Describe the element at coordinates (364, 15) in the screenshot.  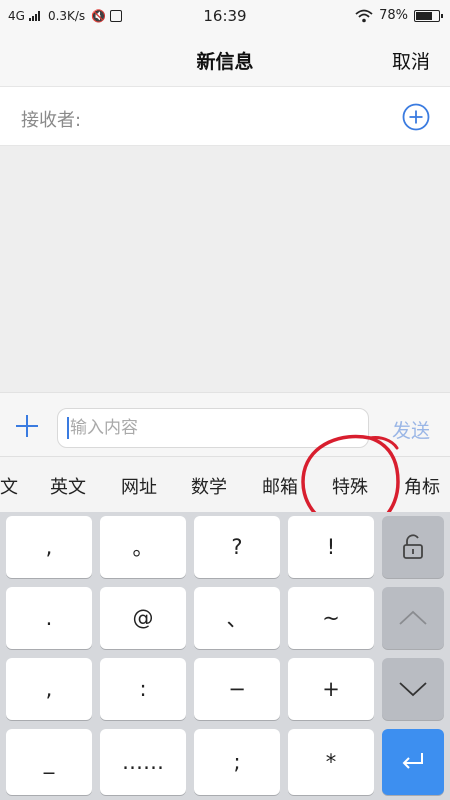
I see `wifi-icon` at that location.